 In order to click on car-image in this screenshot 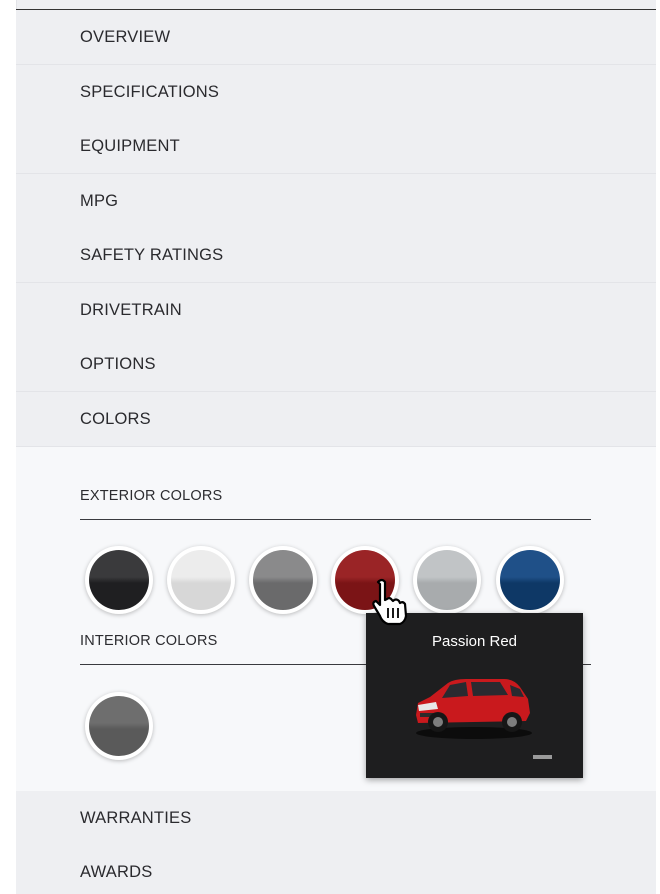, I will do `click(474, 709)`.